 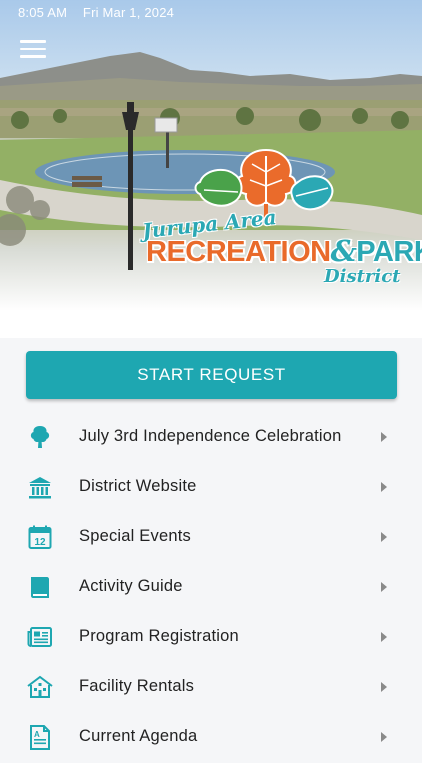 I want to click on building-icon, so click(x=40, y=488).